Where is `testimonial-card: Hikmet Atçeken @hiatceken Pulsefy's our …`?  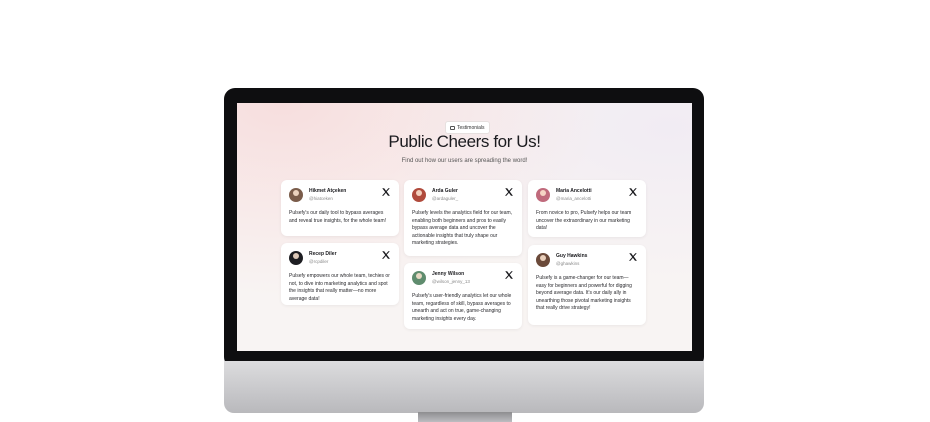 testimonial-card: Hikmet Atçeken @hiatceken Pulsefy's our … is located at coordinates (340, 208).